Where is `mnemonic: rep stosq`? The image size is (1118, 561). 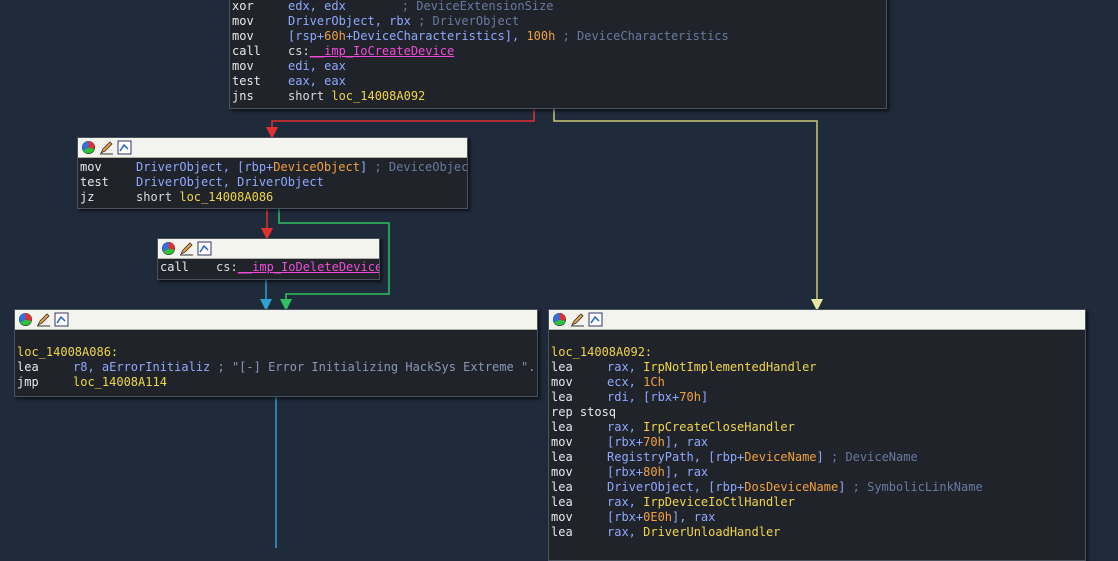
mnemonic: rep stosq is located at coordinates (584, 412).